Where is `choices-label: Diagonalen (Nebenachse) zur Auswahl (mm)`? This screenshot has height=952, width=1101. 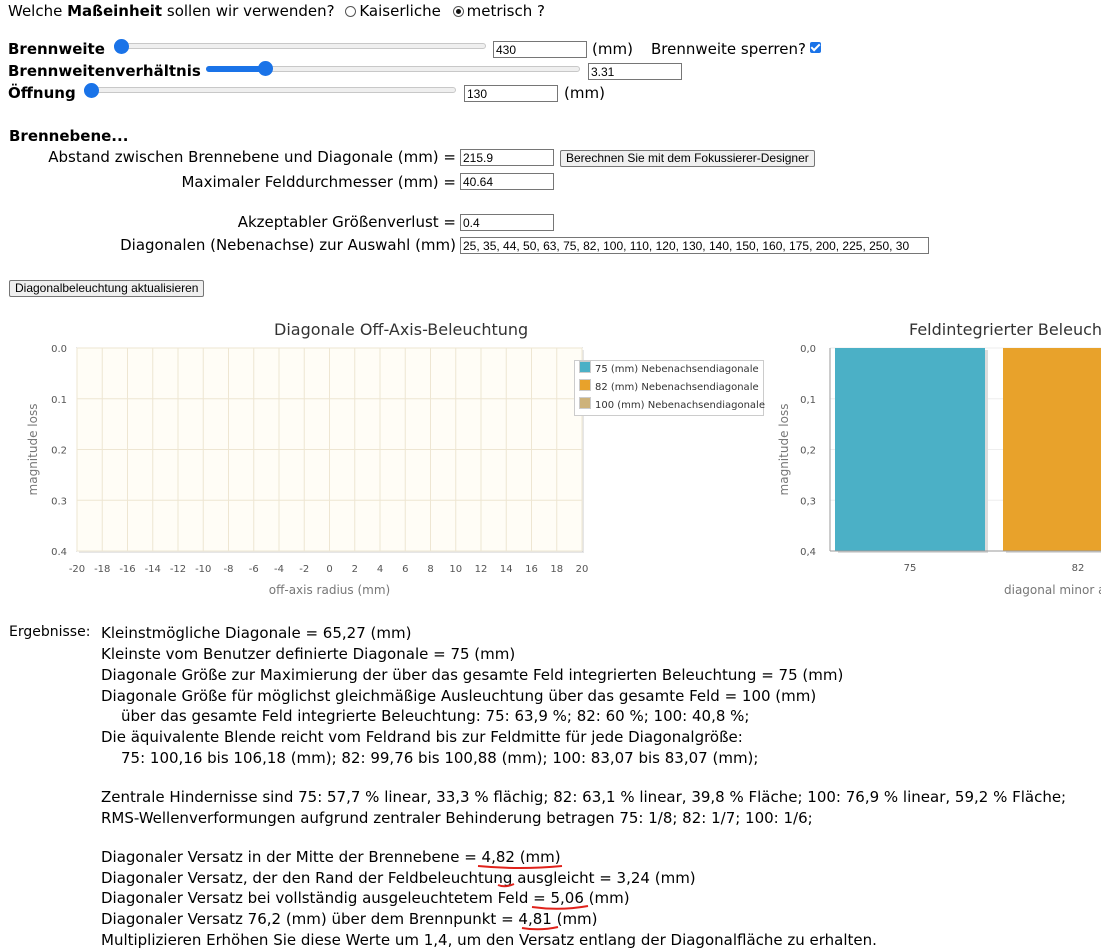 choices-label: Diagonalen (Nebenachse) zur Auswahl (mm) is located at coordinates (288, 245).